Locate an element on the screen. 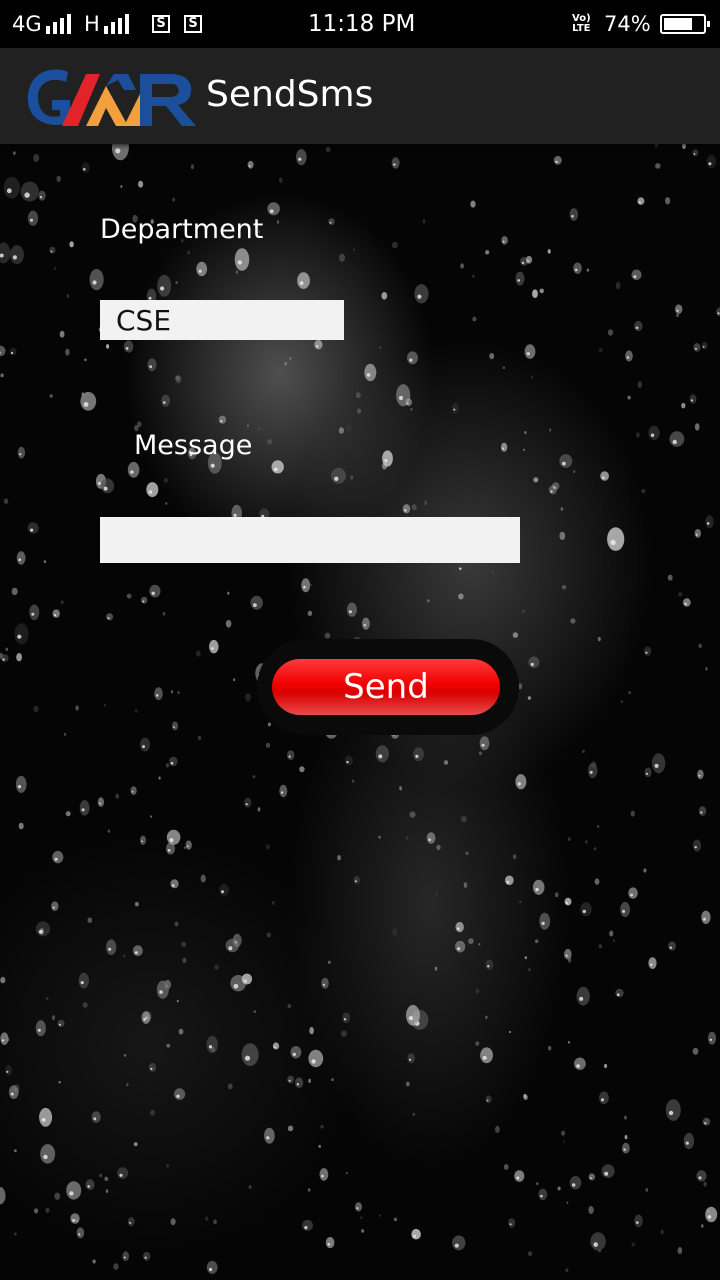 This screenshot has height=1280, width=720. app-bar: SendSms is located at coordinates (360, 96).